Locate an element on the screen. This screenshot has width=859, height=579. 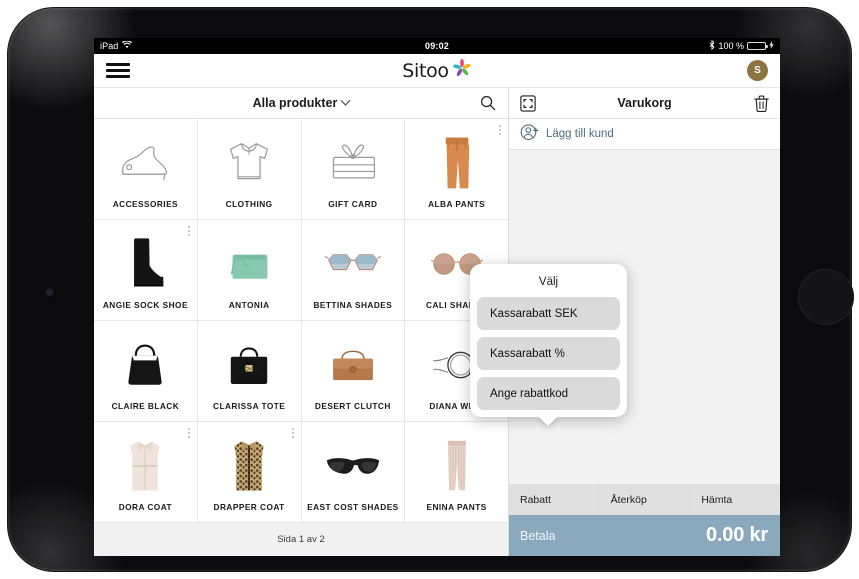
black-structured-tote-image is located at coordinates (249, 365).